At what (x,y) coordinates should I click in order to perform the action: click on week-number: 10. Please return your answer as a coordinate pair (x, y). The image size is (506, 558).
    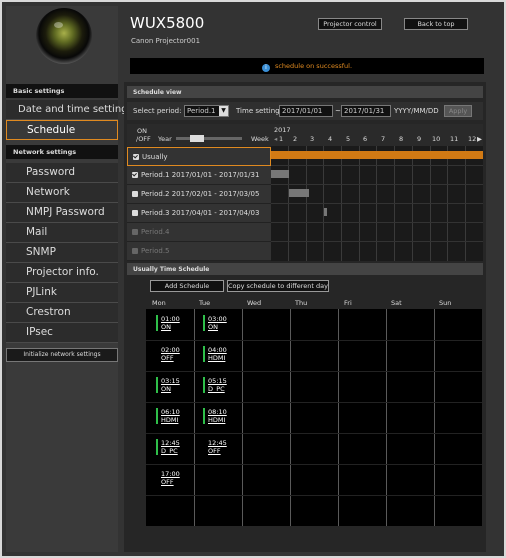
    Looking at the image, I should click on (436, 139).